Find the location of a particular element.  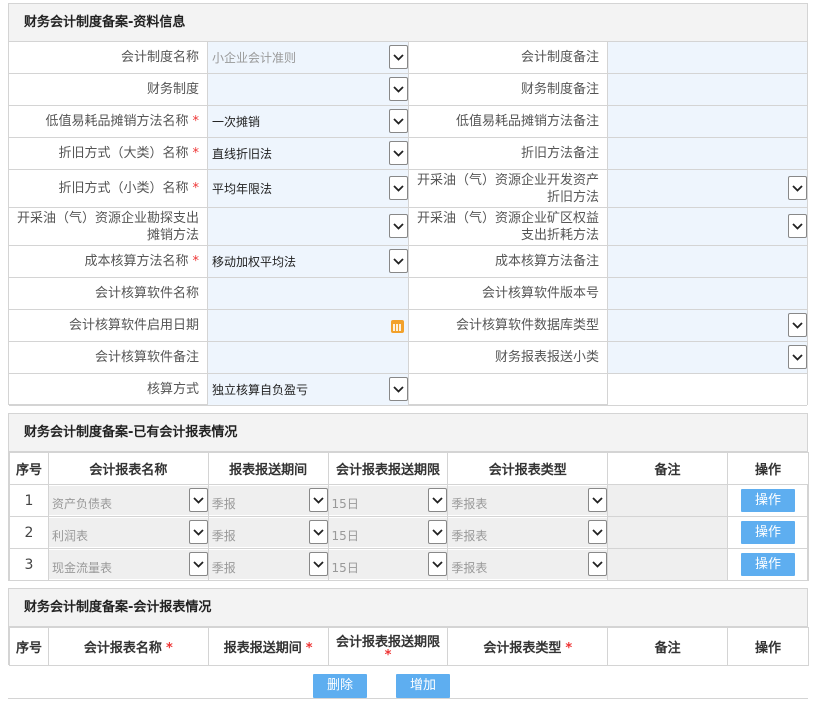

add-button: 增加 is located at coordinates (423, 686).